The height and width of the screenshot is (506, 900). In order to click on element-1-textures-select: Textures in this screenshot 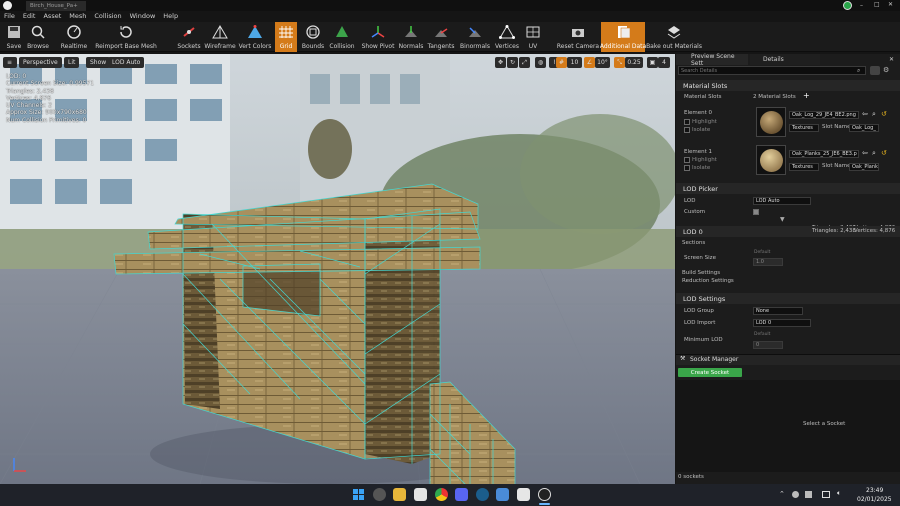, I will do `click(804, 167)`.